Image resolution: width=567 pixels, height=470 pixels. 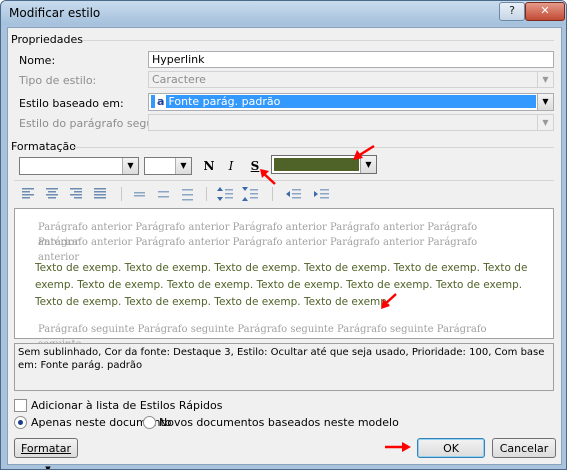 What do you see at coordinates (175, 194) in the screenshot?
I see `paragraph-toolbar-icons` at bounding box center [175, 194].